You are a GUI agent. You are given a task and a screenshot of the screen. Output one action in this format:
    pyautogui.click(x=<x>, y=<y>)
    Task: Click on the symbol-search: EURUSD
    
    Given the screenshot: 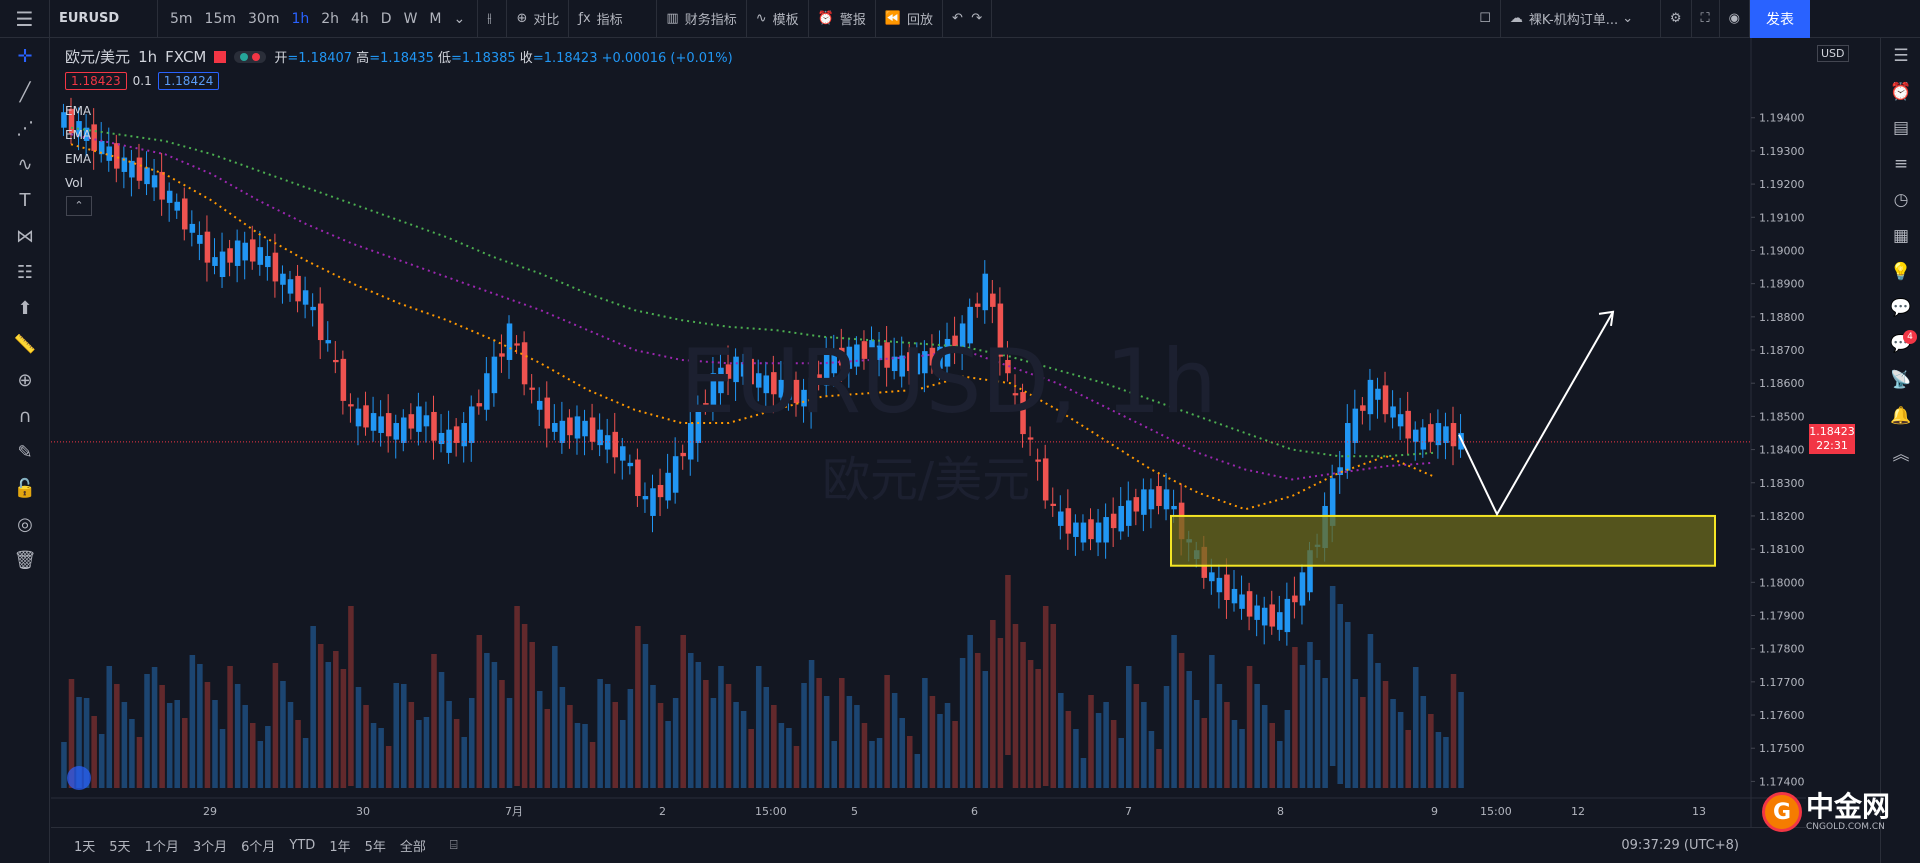 What is the action you would take?
    pyautogui.click(x=104, y=19)
    